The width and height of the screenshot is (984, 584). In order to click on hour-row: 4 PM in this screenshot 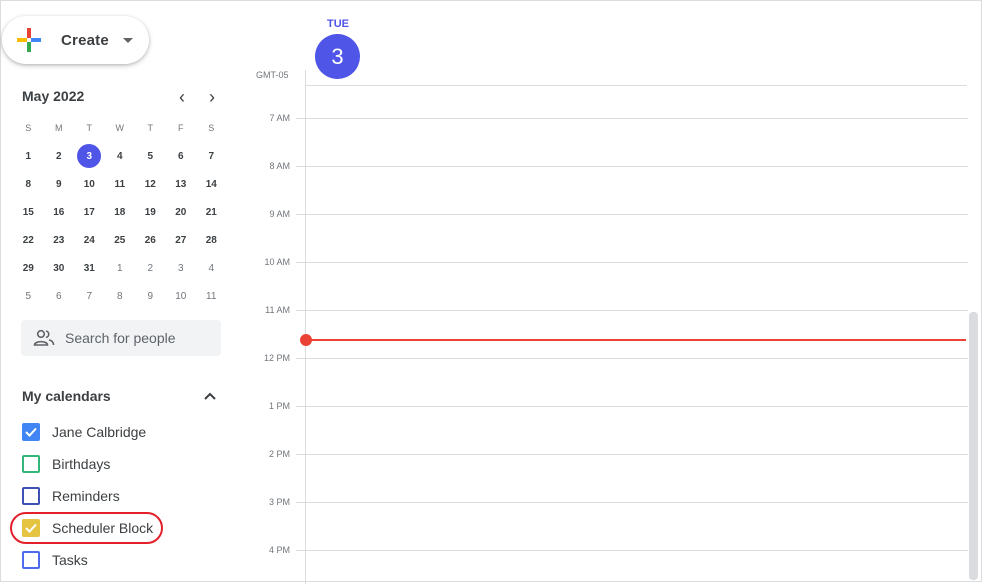, I will do `click(609, 550)`.